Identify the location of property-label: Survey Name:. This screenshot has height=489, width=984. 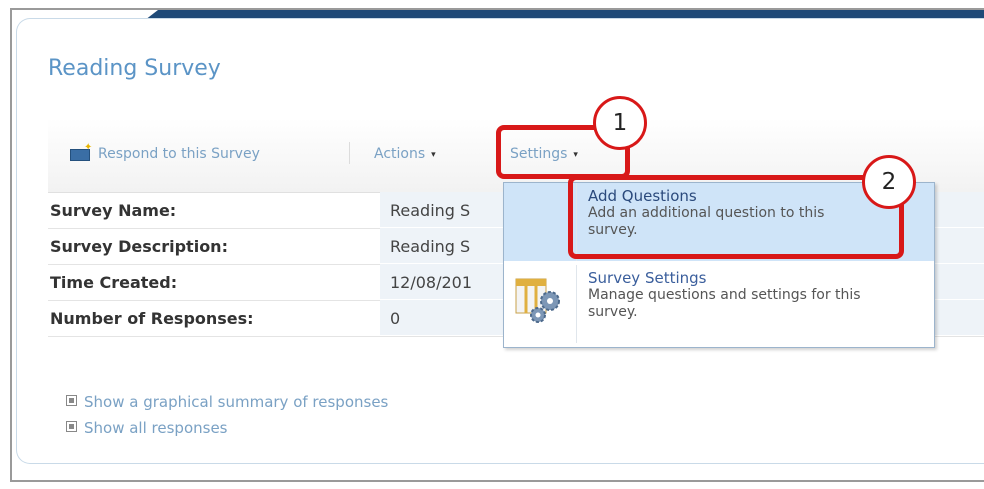
(113, 210).